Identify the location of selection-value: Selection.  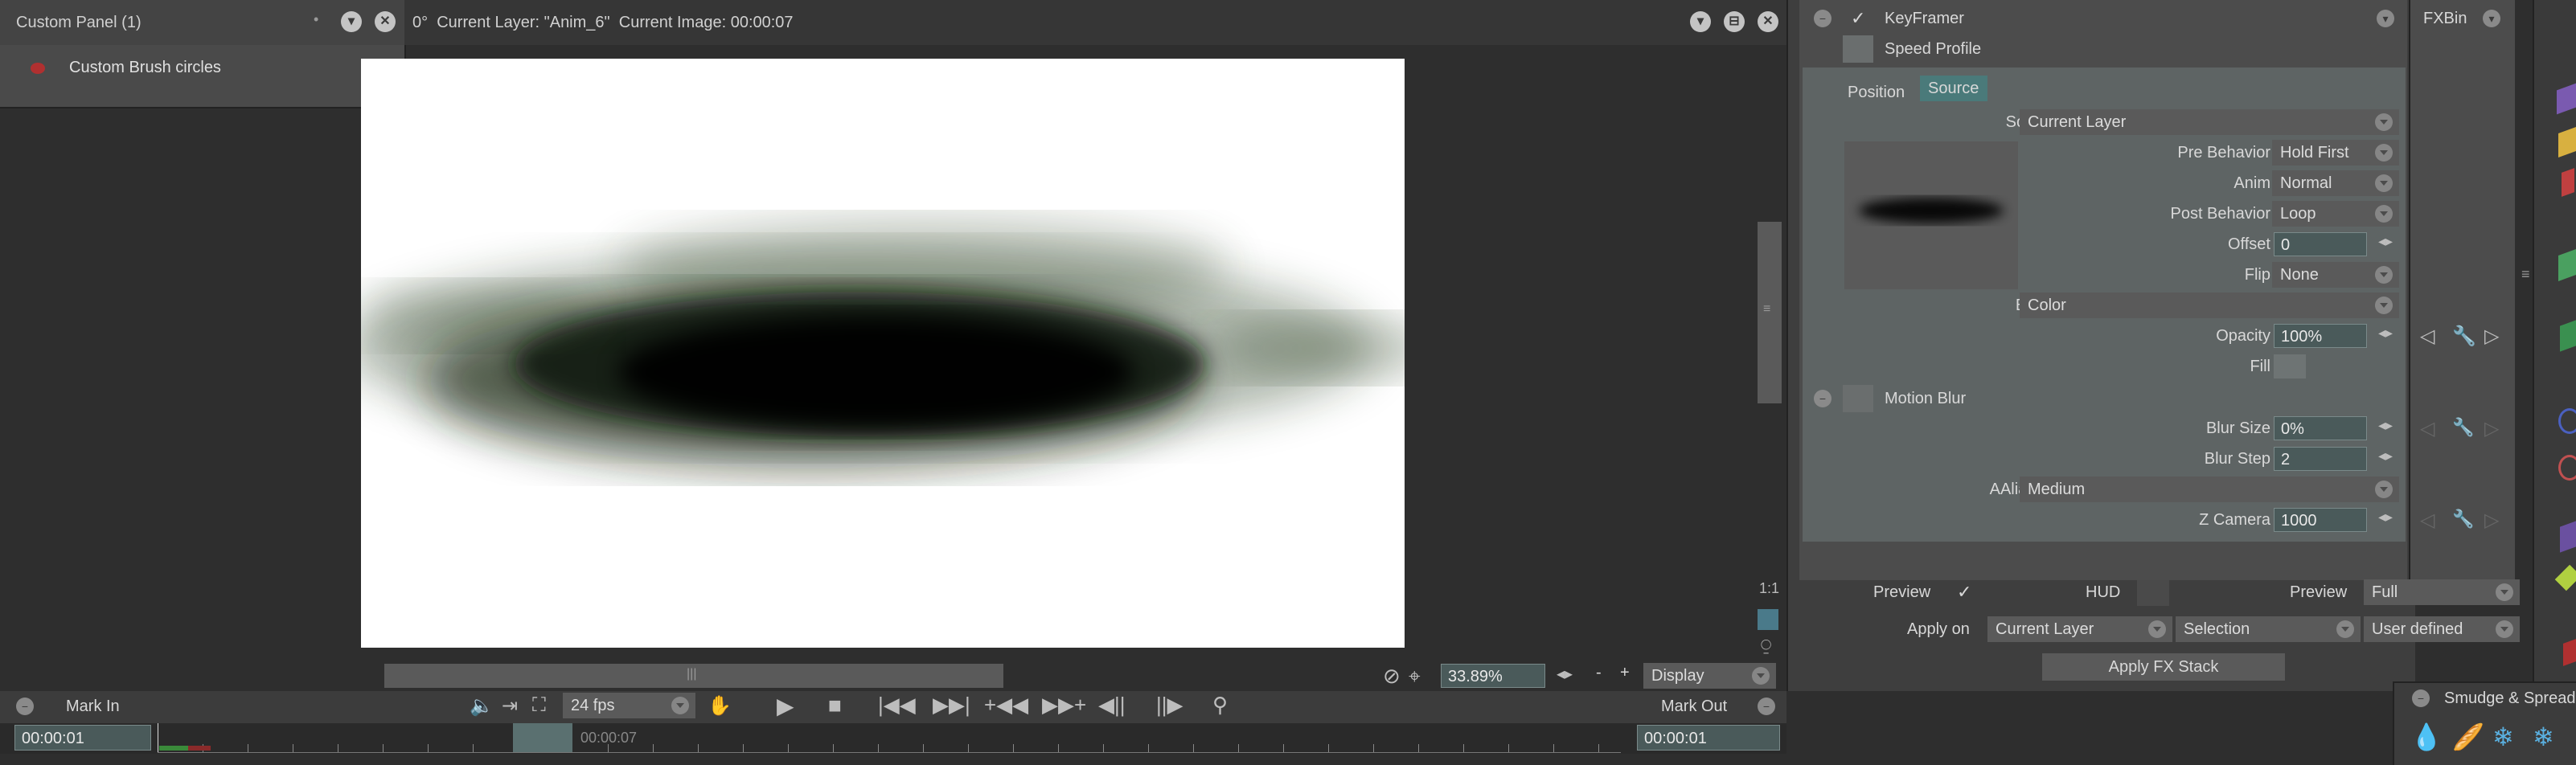
(2217, 629).